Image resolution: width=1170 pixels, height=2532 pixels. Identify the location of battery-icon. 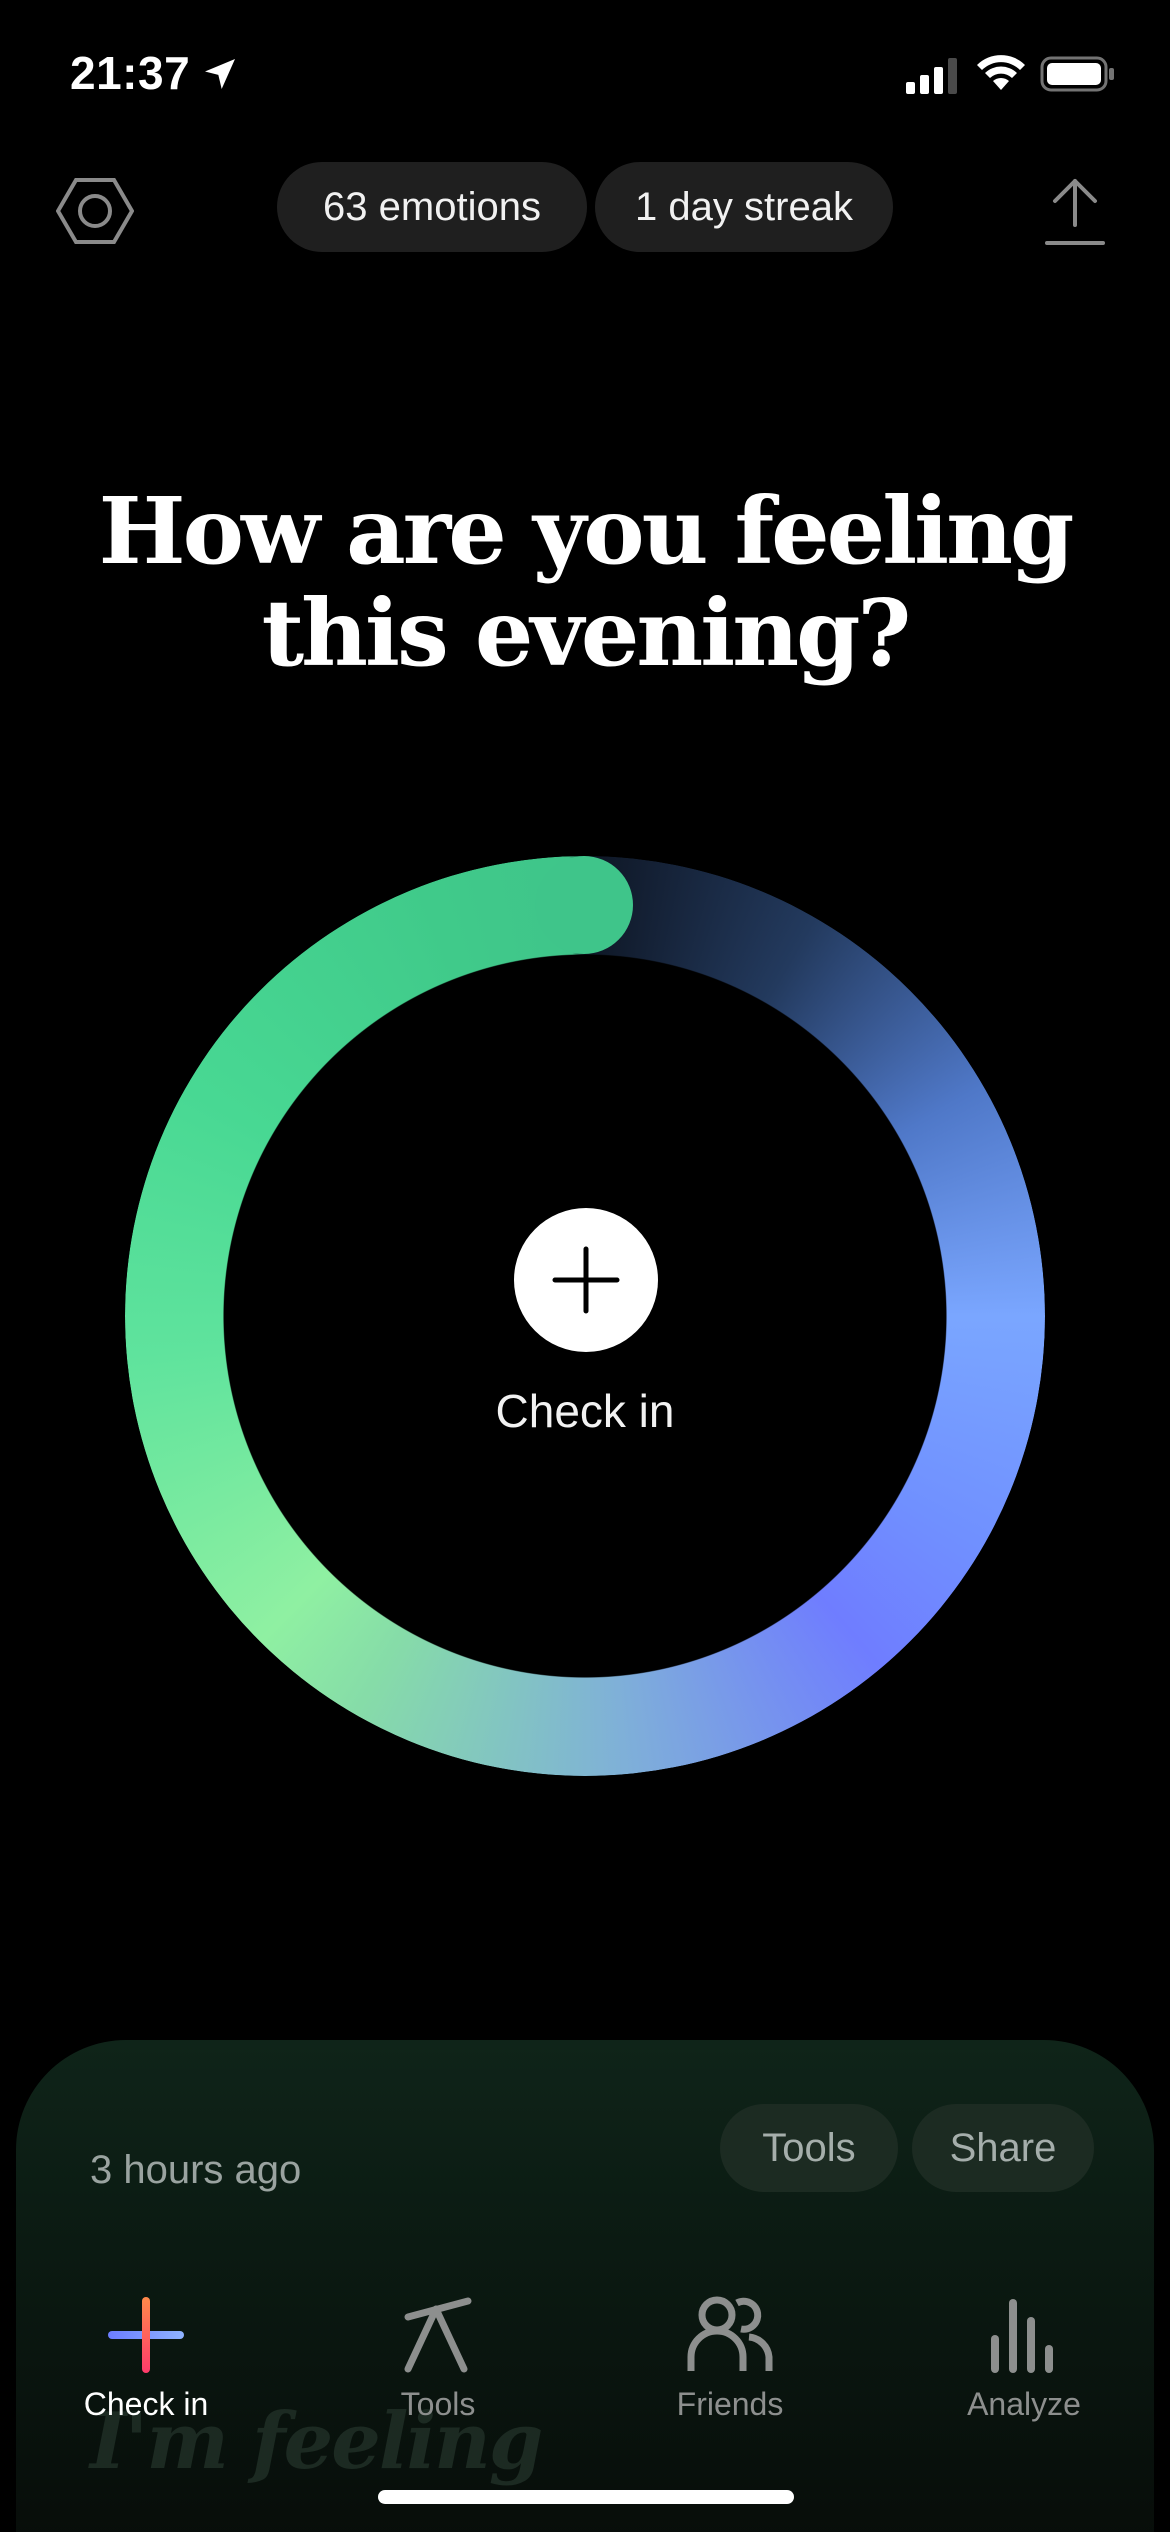
(1077, 74).